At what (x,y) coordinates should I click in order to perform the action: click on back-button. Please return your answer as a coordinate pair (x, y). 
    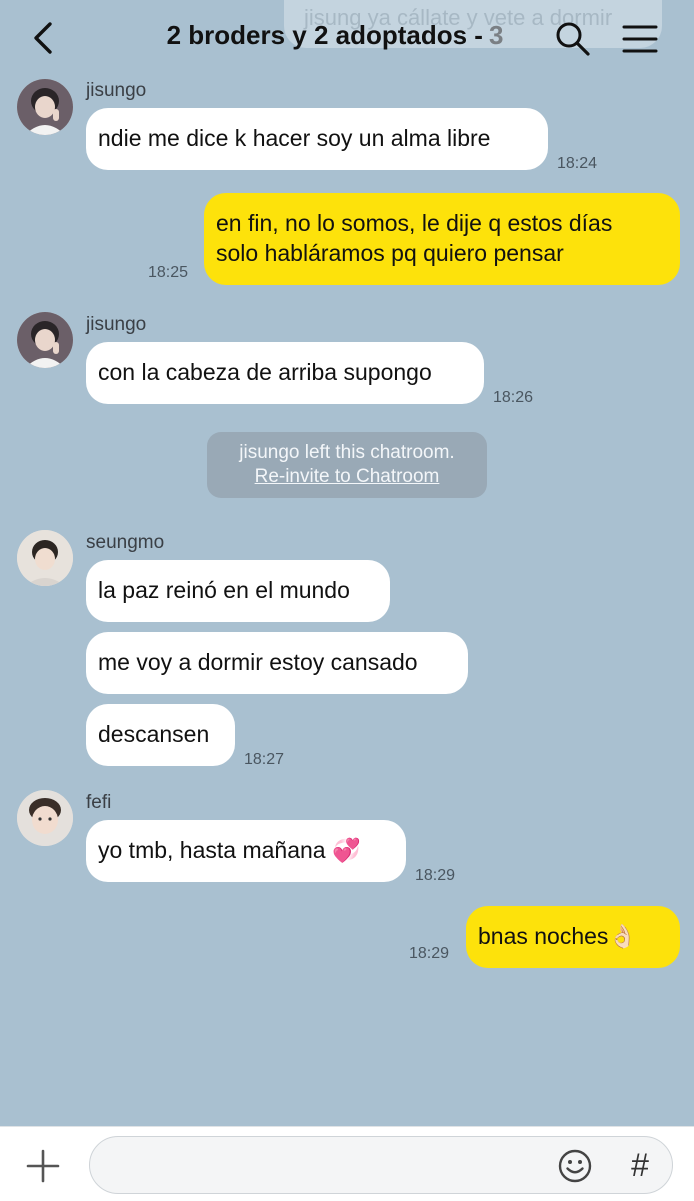
    Looking at the image, I should click on (44, 38).